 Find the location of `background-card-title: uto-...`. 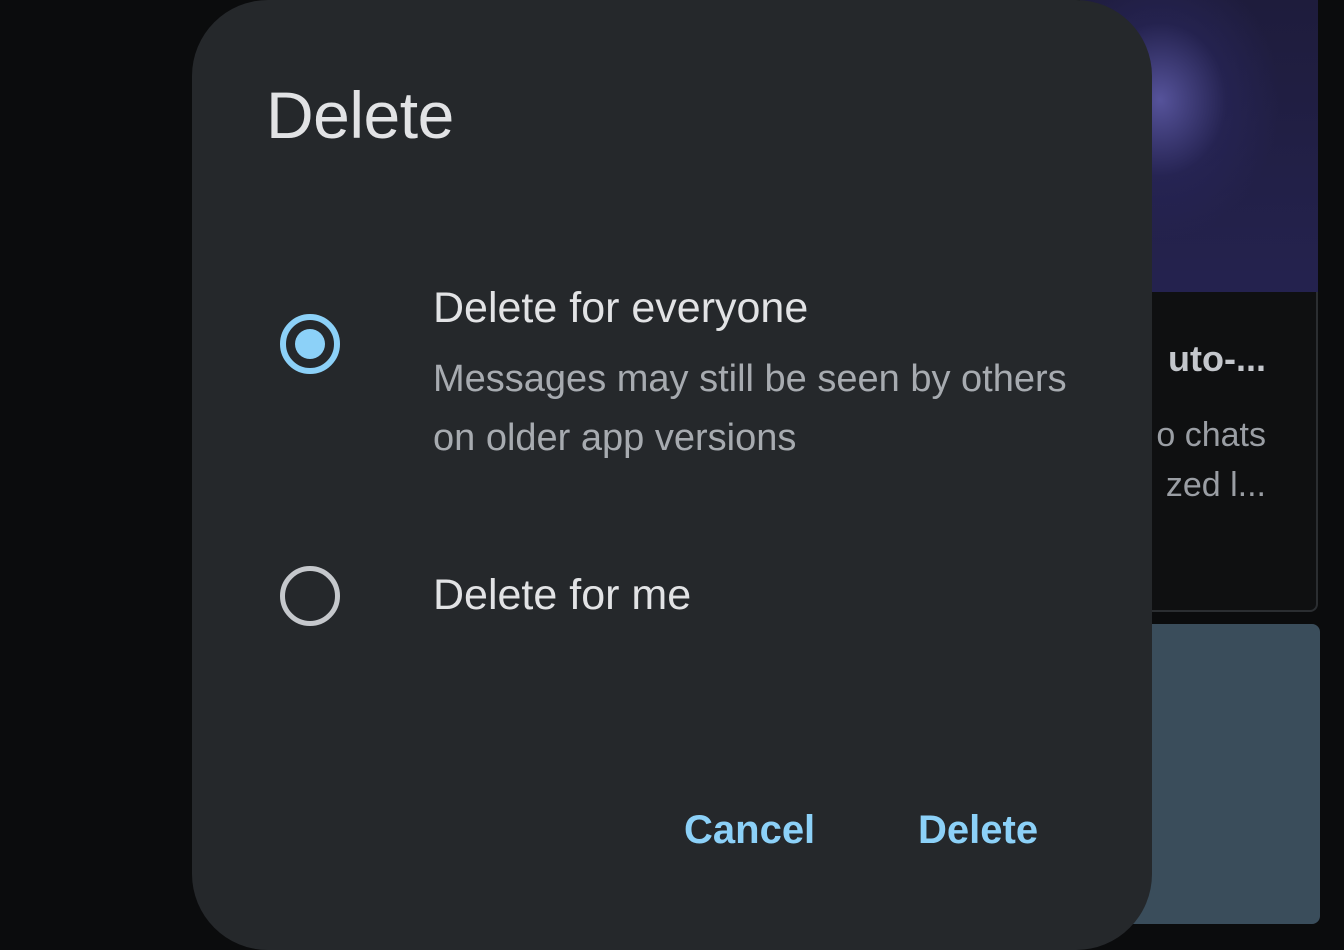

background-card-title: uto-... is located at coordinates (1217, 358).